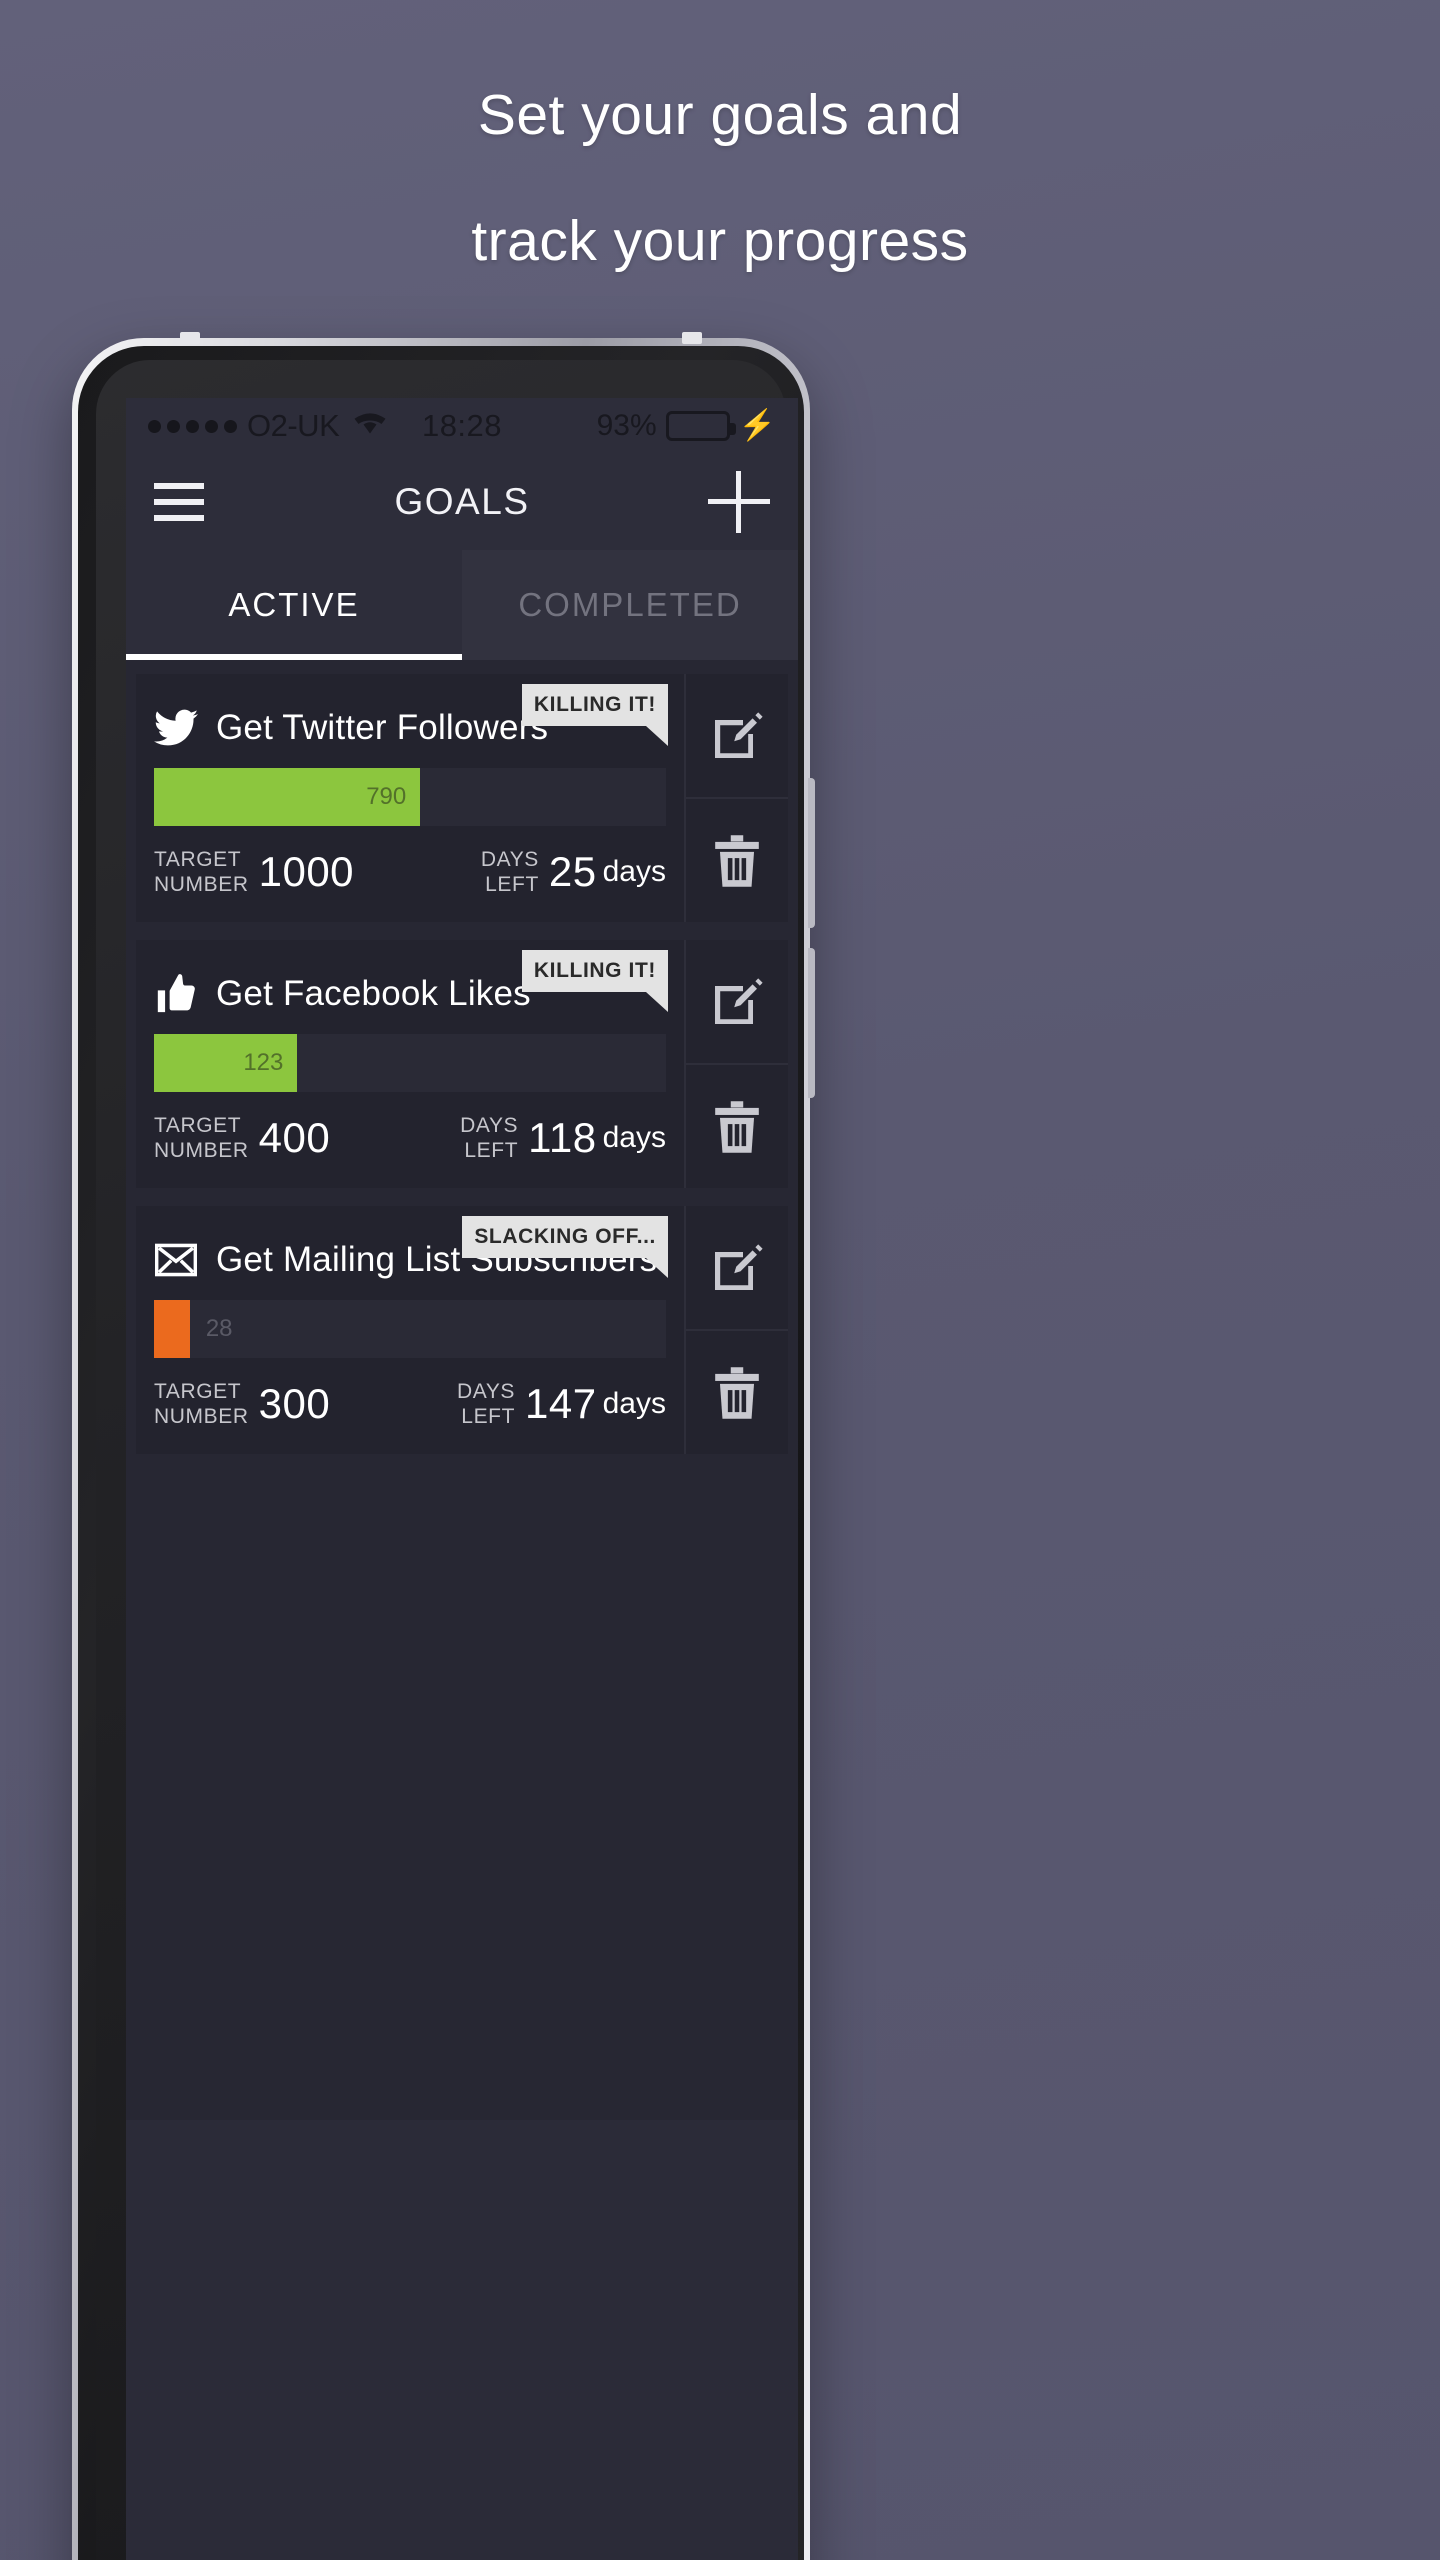  What do you see at coordinates (386, 796) in the screenshot?
I see `goal-current-value: 790` at bounding box center [386, 796].